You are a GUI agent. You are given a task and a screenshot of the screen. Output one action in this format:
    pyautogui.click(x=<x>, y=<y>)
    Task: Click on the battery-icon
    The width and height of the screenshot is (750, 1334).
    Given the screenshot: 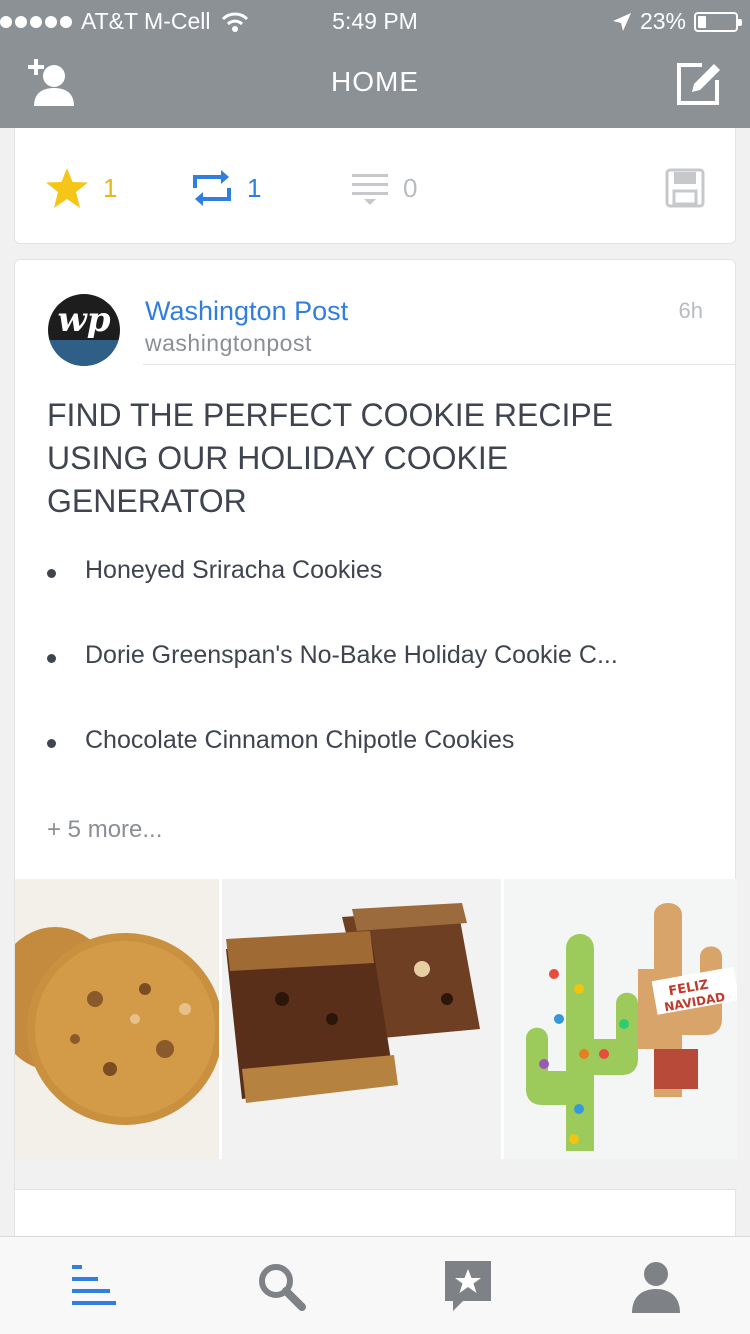 What is the action you would take?
    pyautogui.click(x=718, y=21)
    